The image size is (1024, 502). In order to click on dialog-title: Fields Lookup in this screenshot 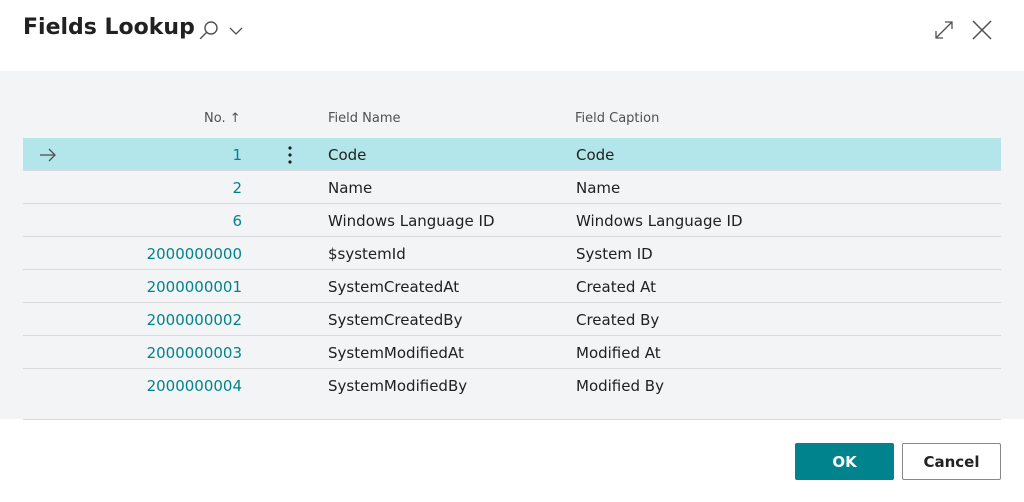, I will do `click(109, 27)`.